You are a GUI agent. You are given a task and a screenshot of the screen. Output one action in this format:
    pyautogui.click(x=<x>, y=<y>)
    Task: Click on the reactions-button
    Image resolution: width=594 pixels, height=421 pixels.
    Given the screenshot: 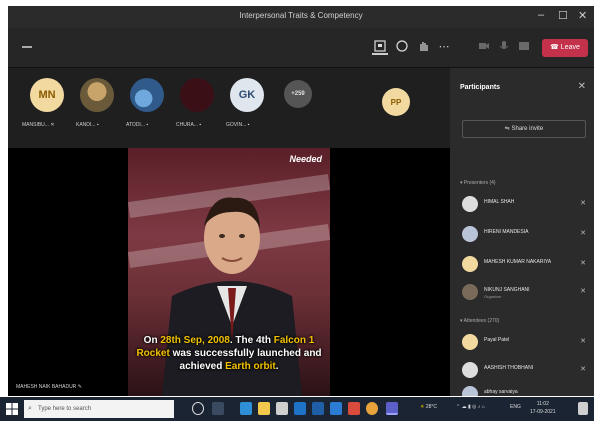 What is the action you would take?
    pyautogui.click(x=402, y=47)
    